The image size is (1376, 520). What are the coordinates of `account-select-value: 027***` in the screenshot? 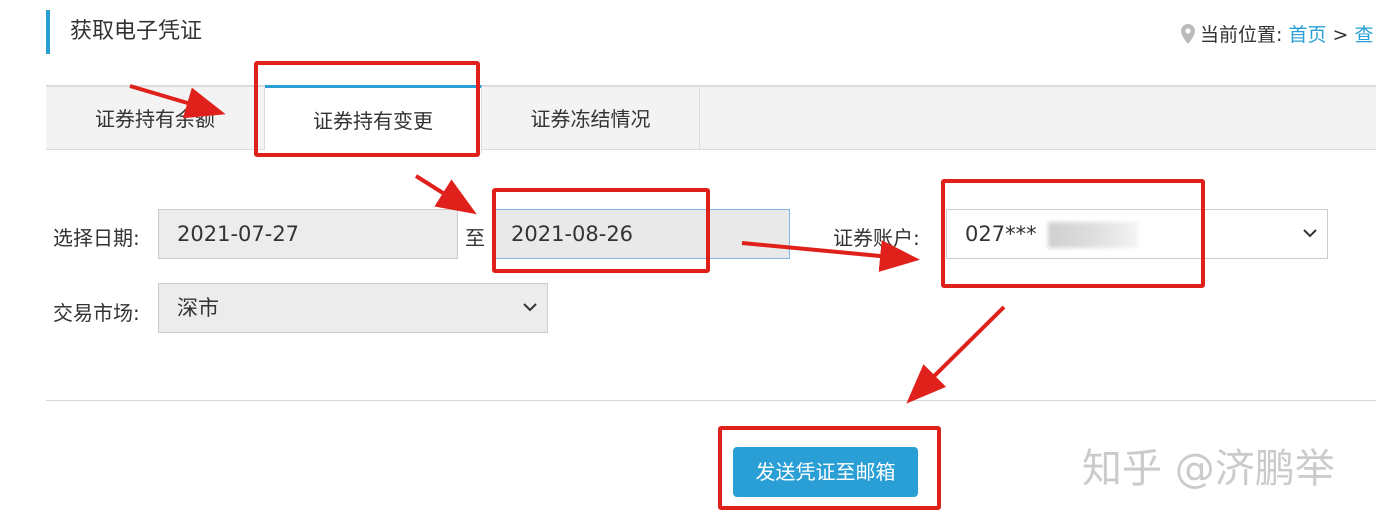 It's located at (1001, 234).